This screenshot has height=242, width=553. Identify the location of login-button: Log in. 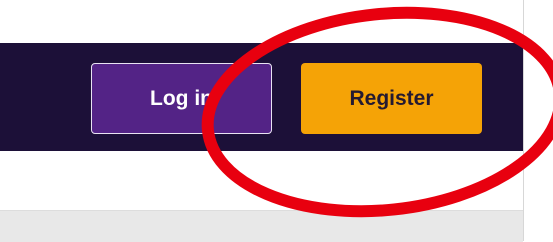
(181, 98).